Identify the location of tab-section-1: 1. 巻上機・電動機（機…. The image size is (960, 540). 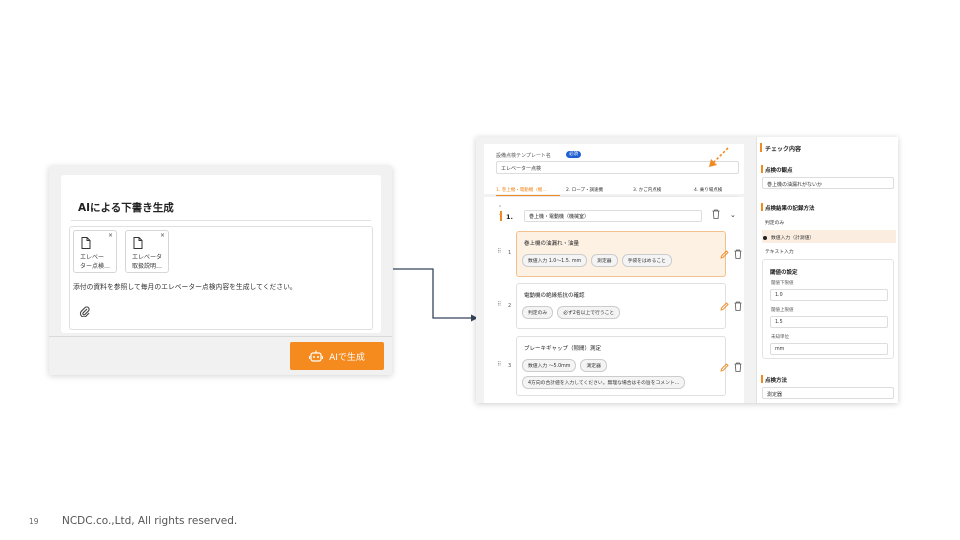
(521, 190).